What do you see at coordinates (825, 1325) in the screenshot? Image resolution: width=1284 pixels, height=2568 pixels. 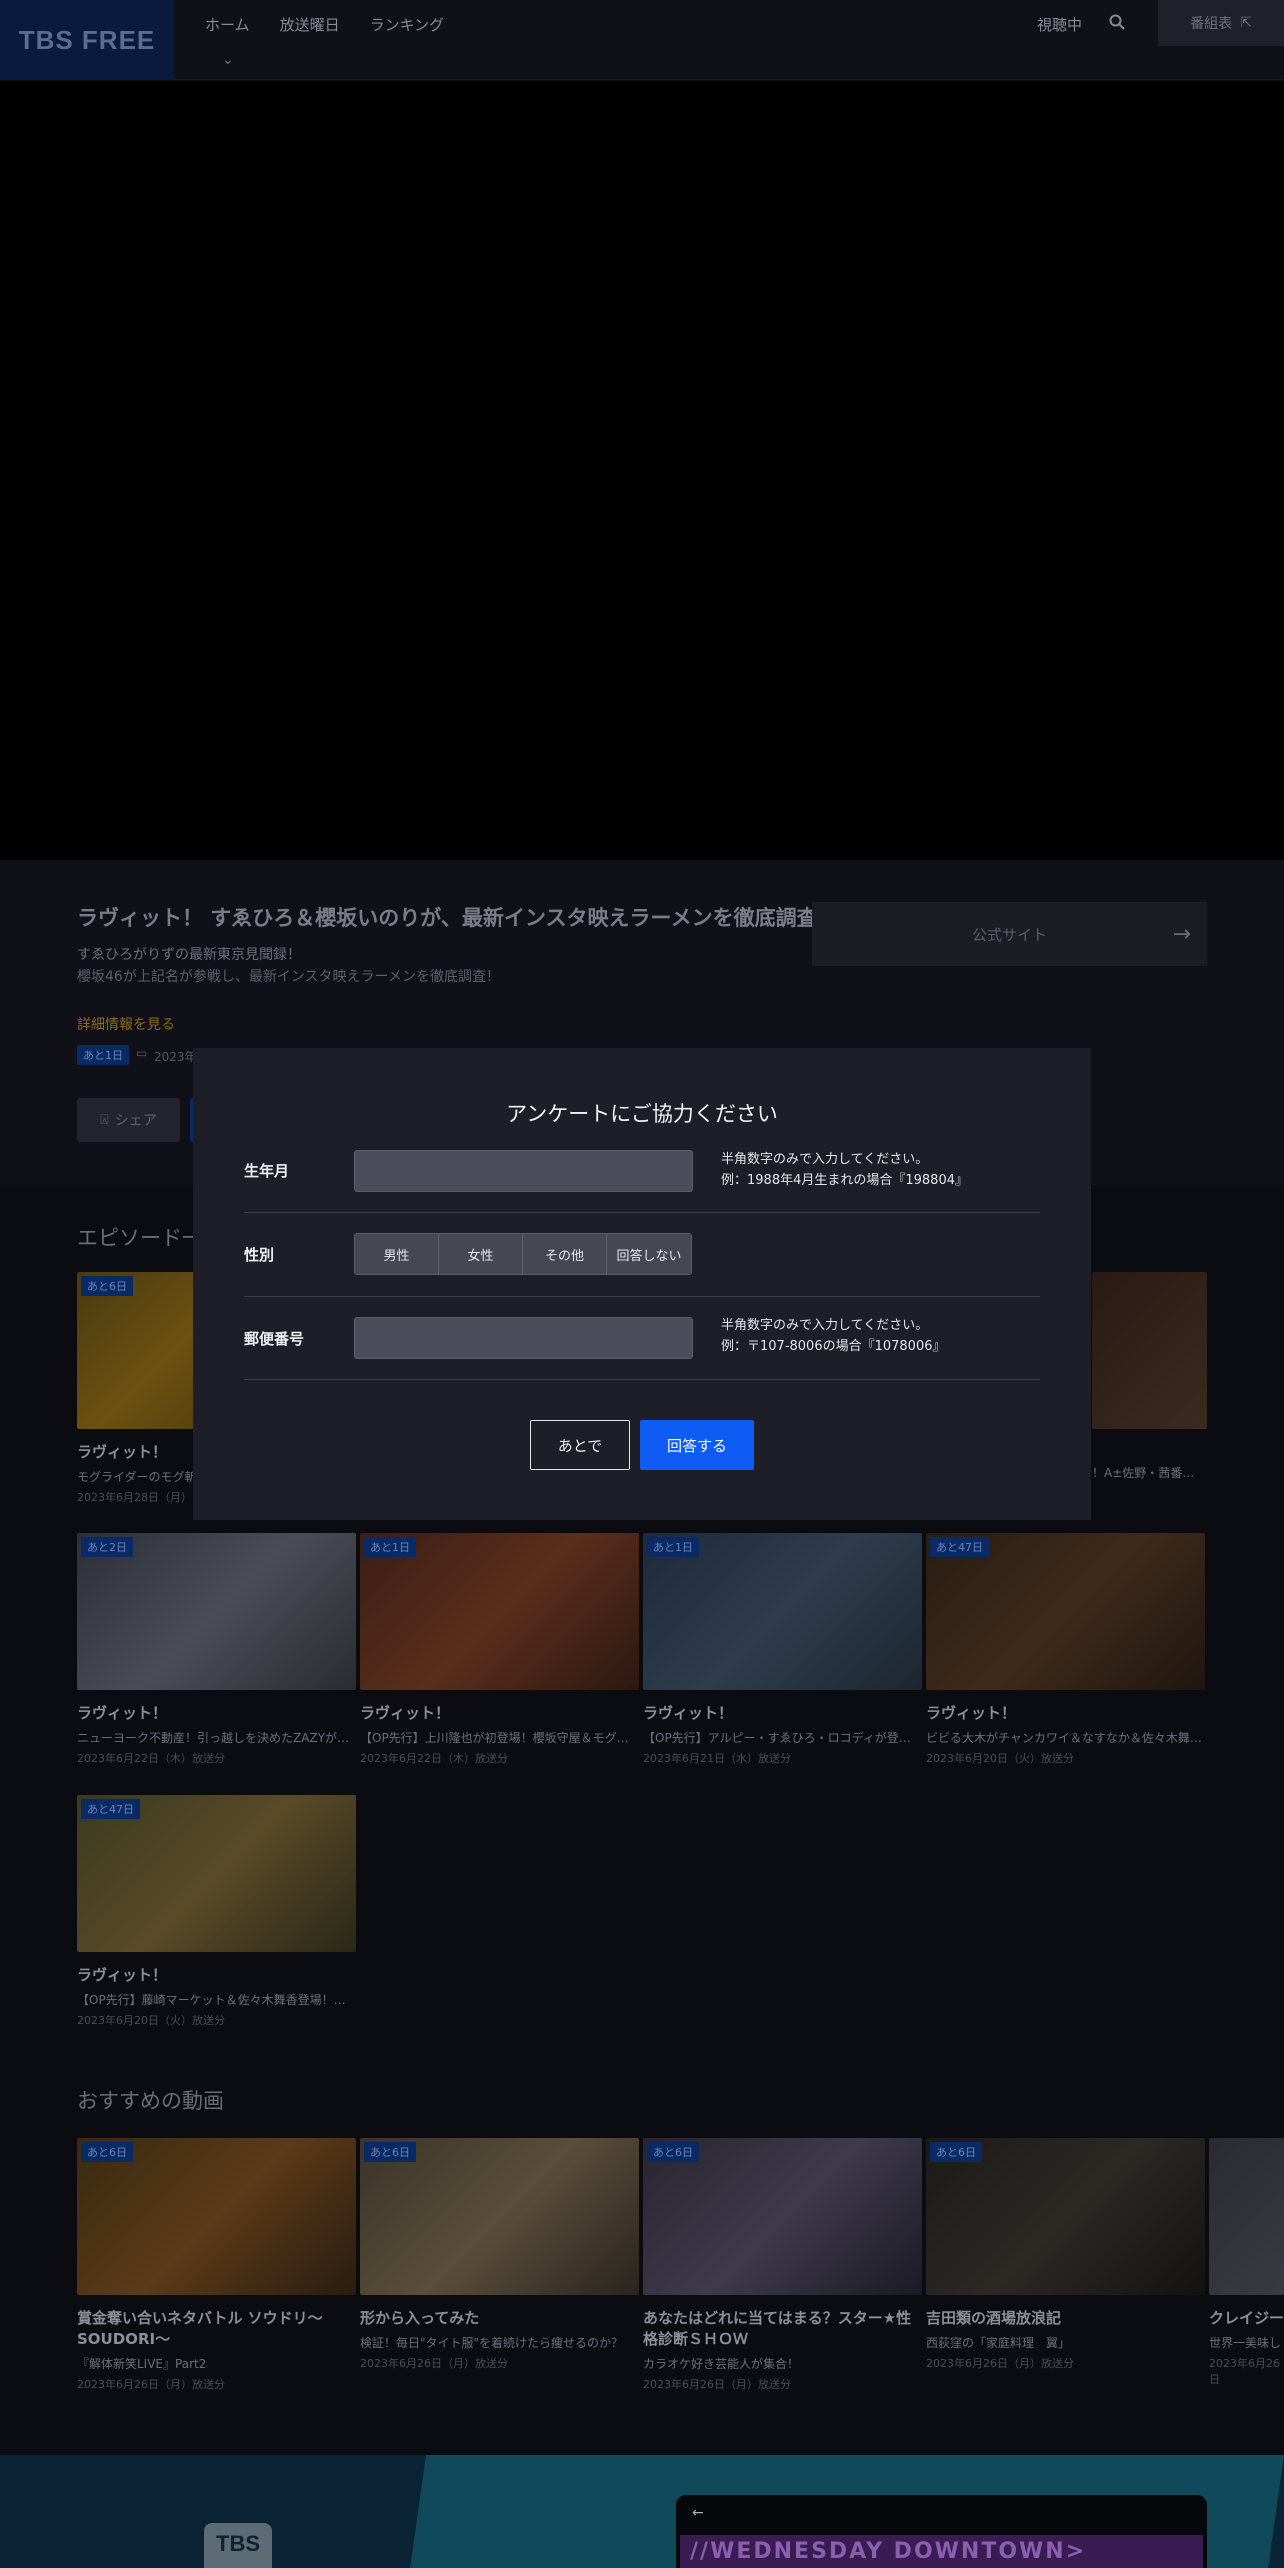 I see `zip-help-line1: 半角数字のみで入力してください。` at bounding box center [825, 1325].